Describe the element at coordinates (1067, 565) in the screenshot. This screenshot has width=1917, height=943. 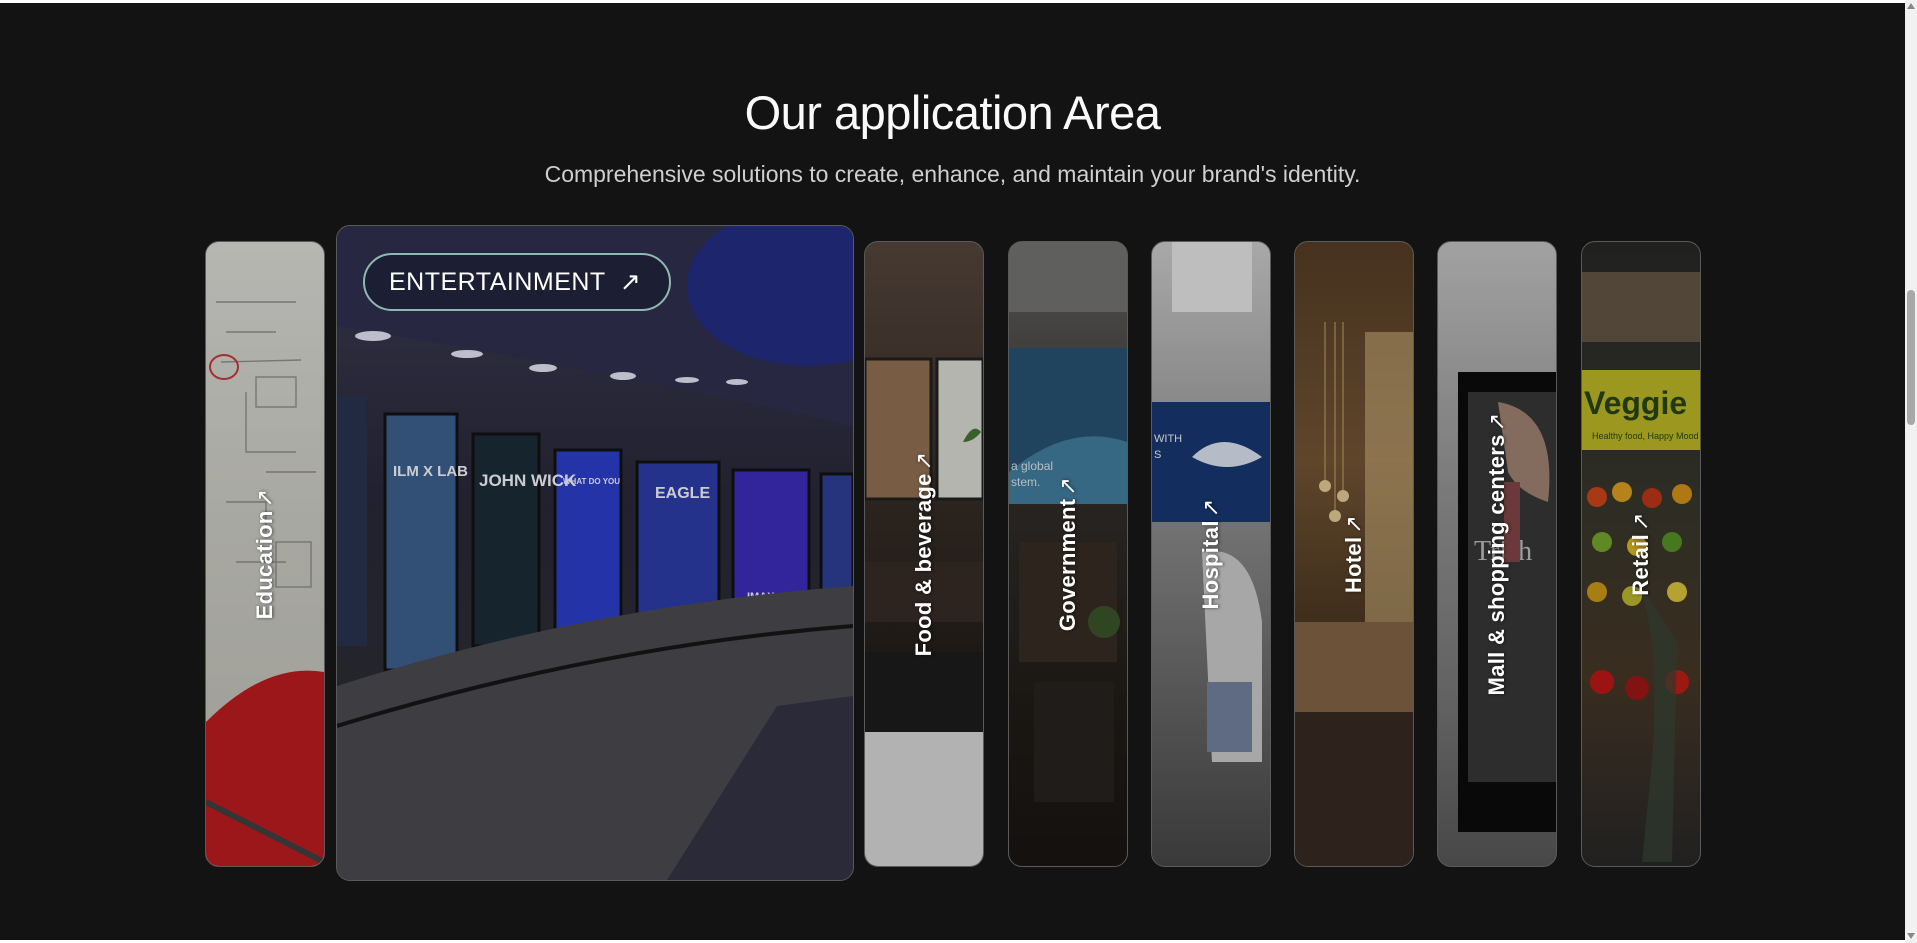
I see `card-label-text: Government` at that location.